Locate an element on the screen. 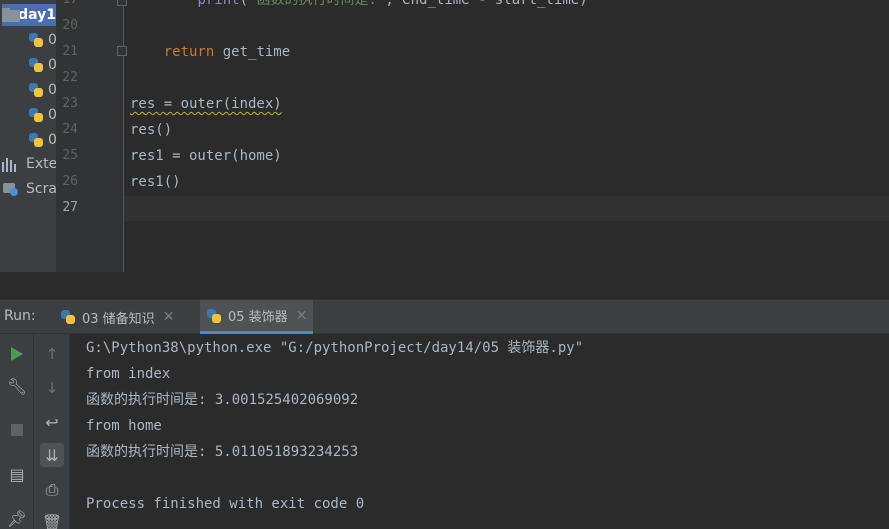 The width and height of the screenshot is (889, 529). run-toolbar-right: ↑ ↓ ↩ ⇊ ⎙ 🗑︎ is located at coordinates (52, 431).